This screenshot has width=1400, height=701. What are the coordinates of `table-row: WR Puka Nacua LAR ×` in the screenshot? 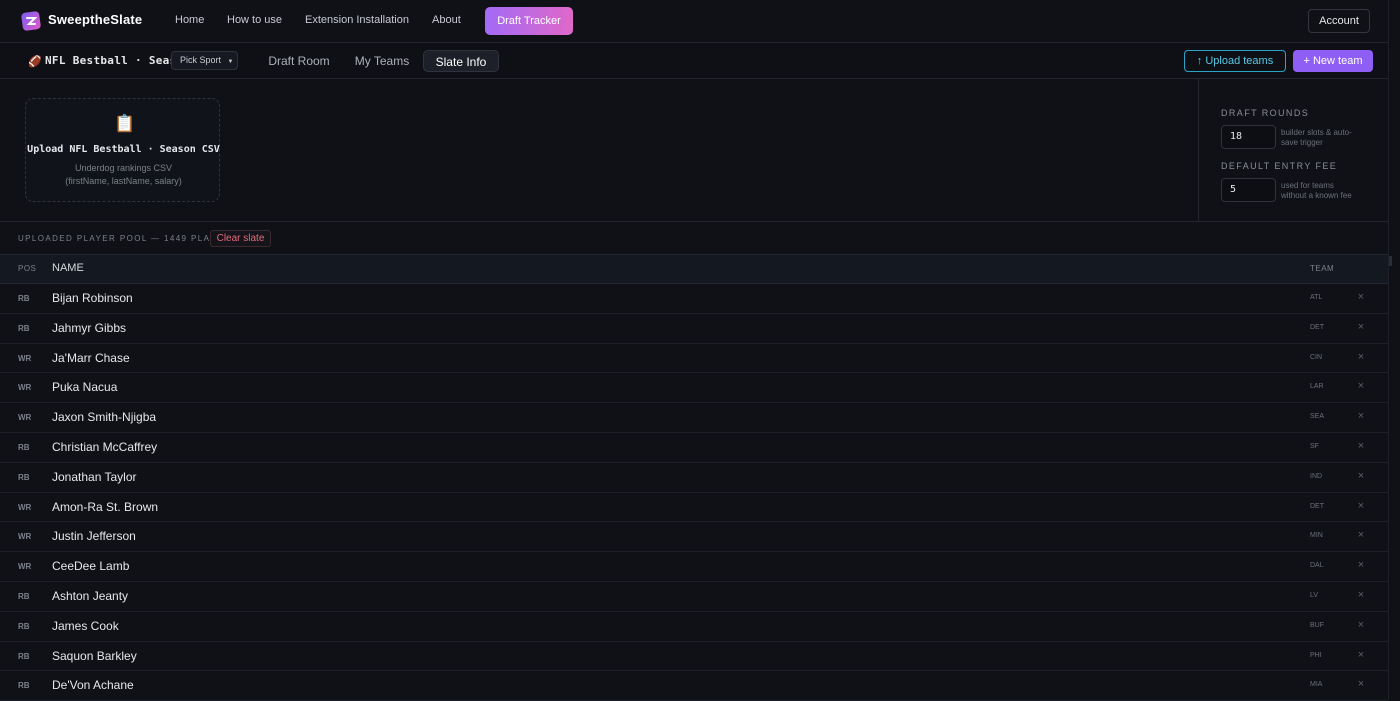 It's located at (694, 388).